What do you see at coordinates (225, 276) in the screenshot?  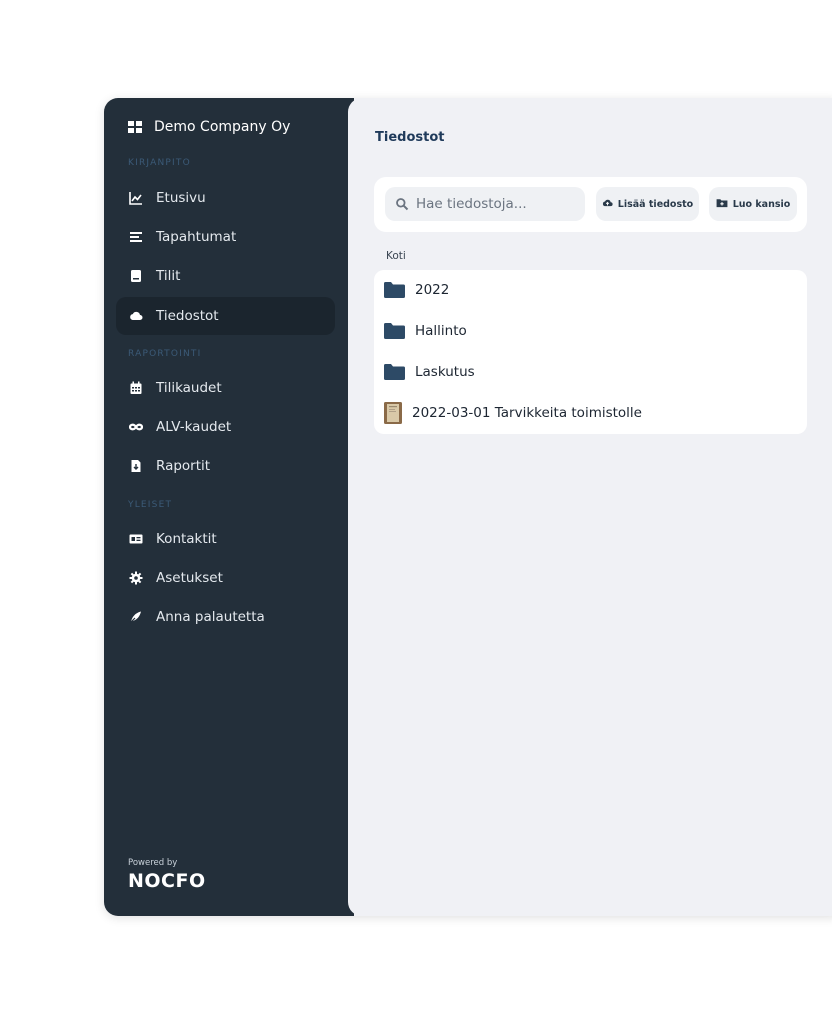 I see `sidebar-item-tilit: Tilit` at bounding box center [225, 276].